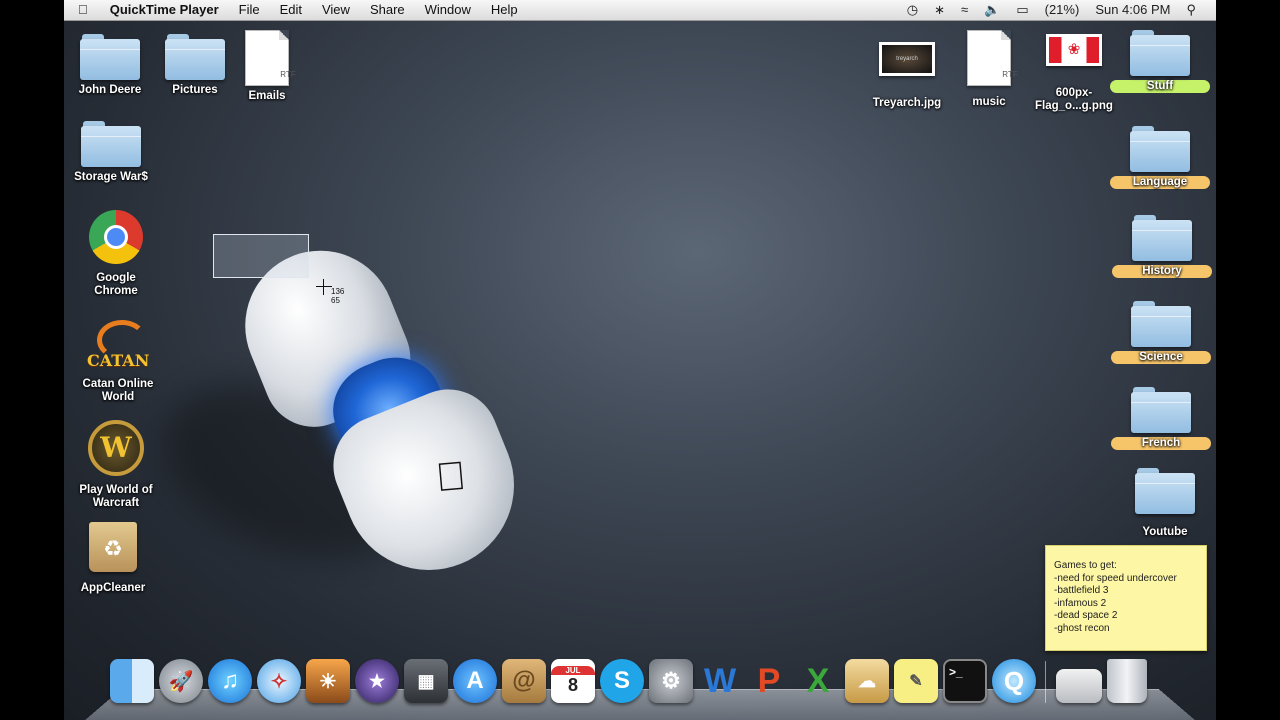 This screenshot has width=1280, height=720. Describe the element at coordinates (1045, 682) in the screenshot. I see `dock-separator` at that location.